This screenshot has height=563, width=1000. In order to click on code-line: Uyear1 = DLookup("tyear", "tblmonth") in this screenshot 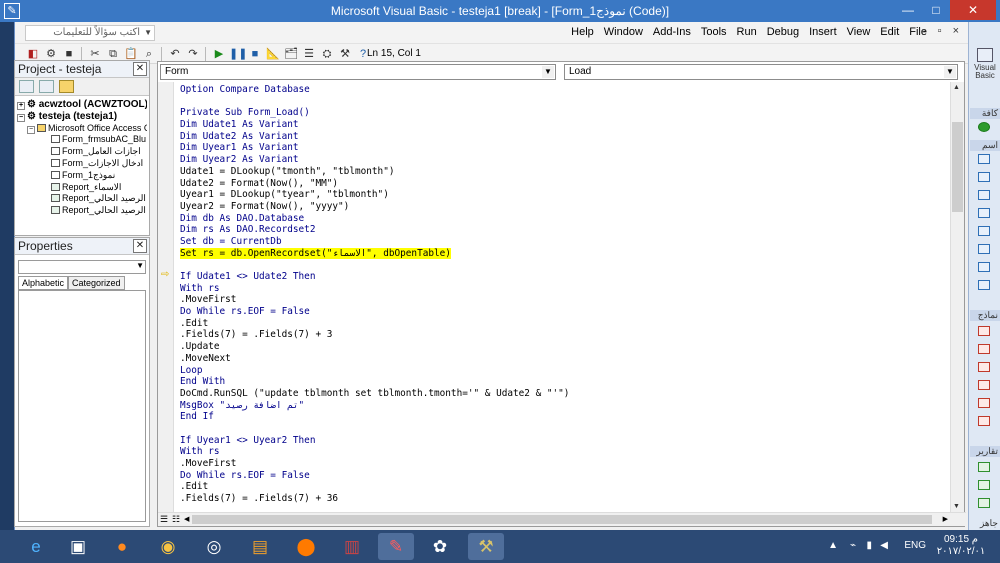, I will do `click(563, 195)`.